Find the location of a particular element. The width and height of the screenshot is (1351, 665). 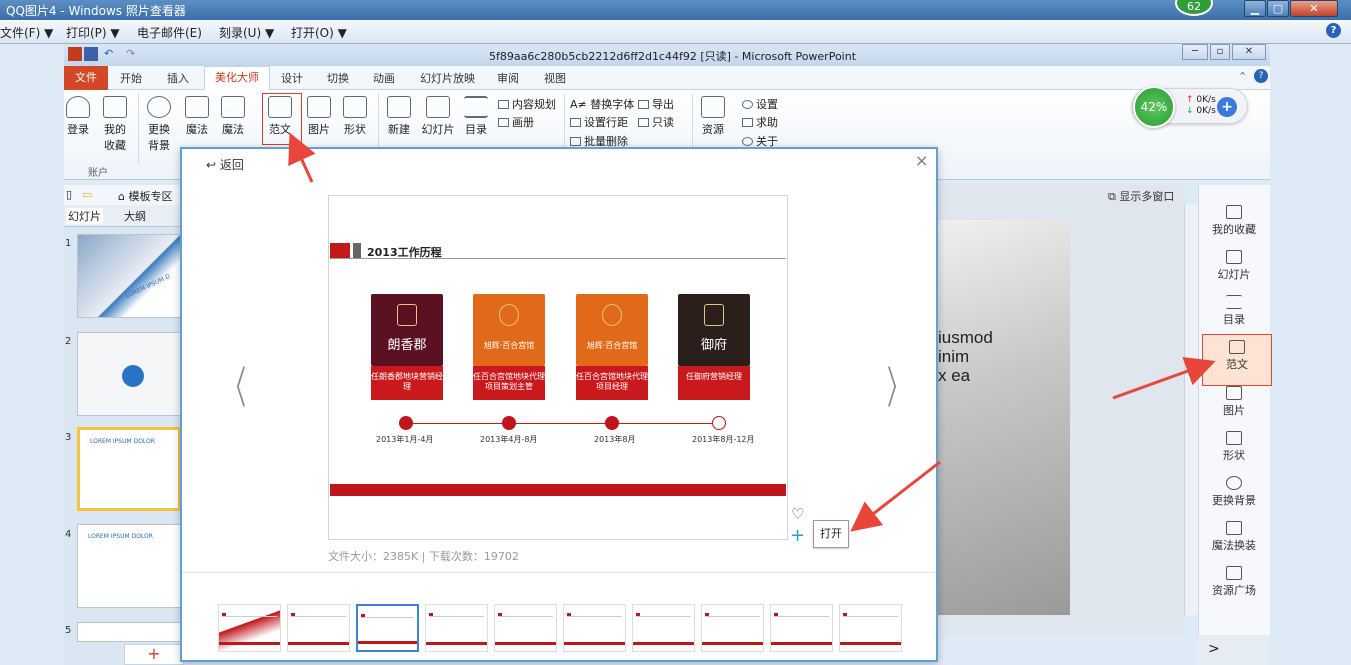

template-zone: ⌂ 模板专区 is located at coordinates (145, 196).